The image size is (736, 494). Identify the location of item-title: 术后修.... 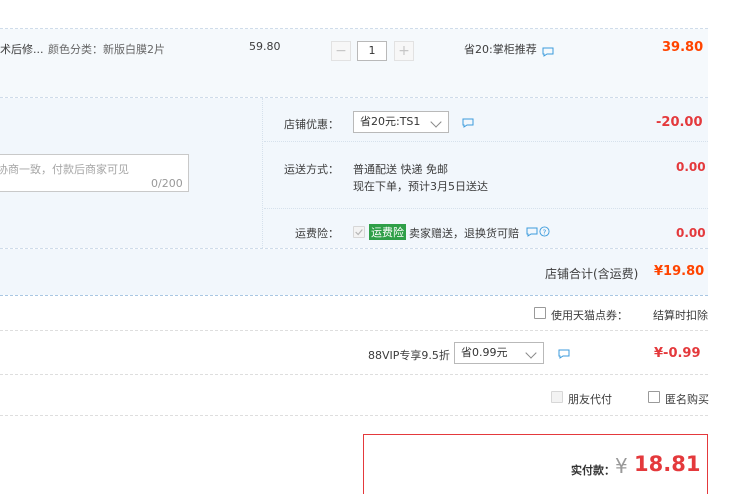
(22, 49).